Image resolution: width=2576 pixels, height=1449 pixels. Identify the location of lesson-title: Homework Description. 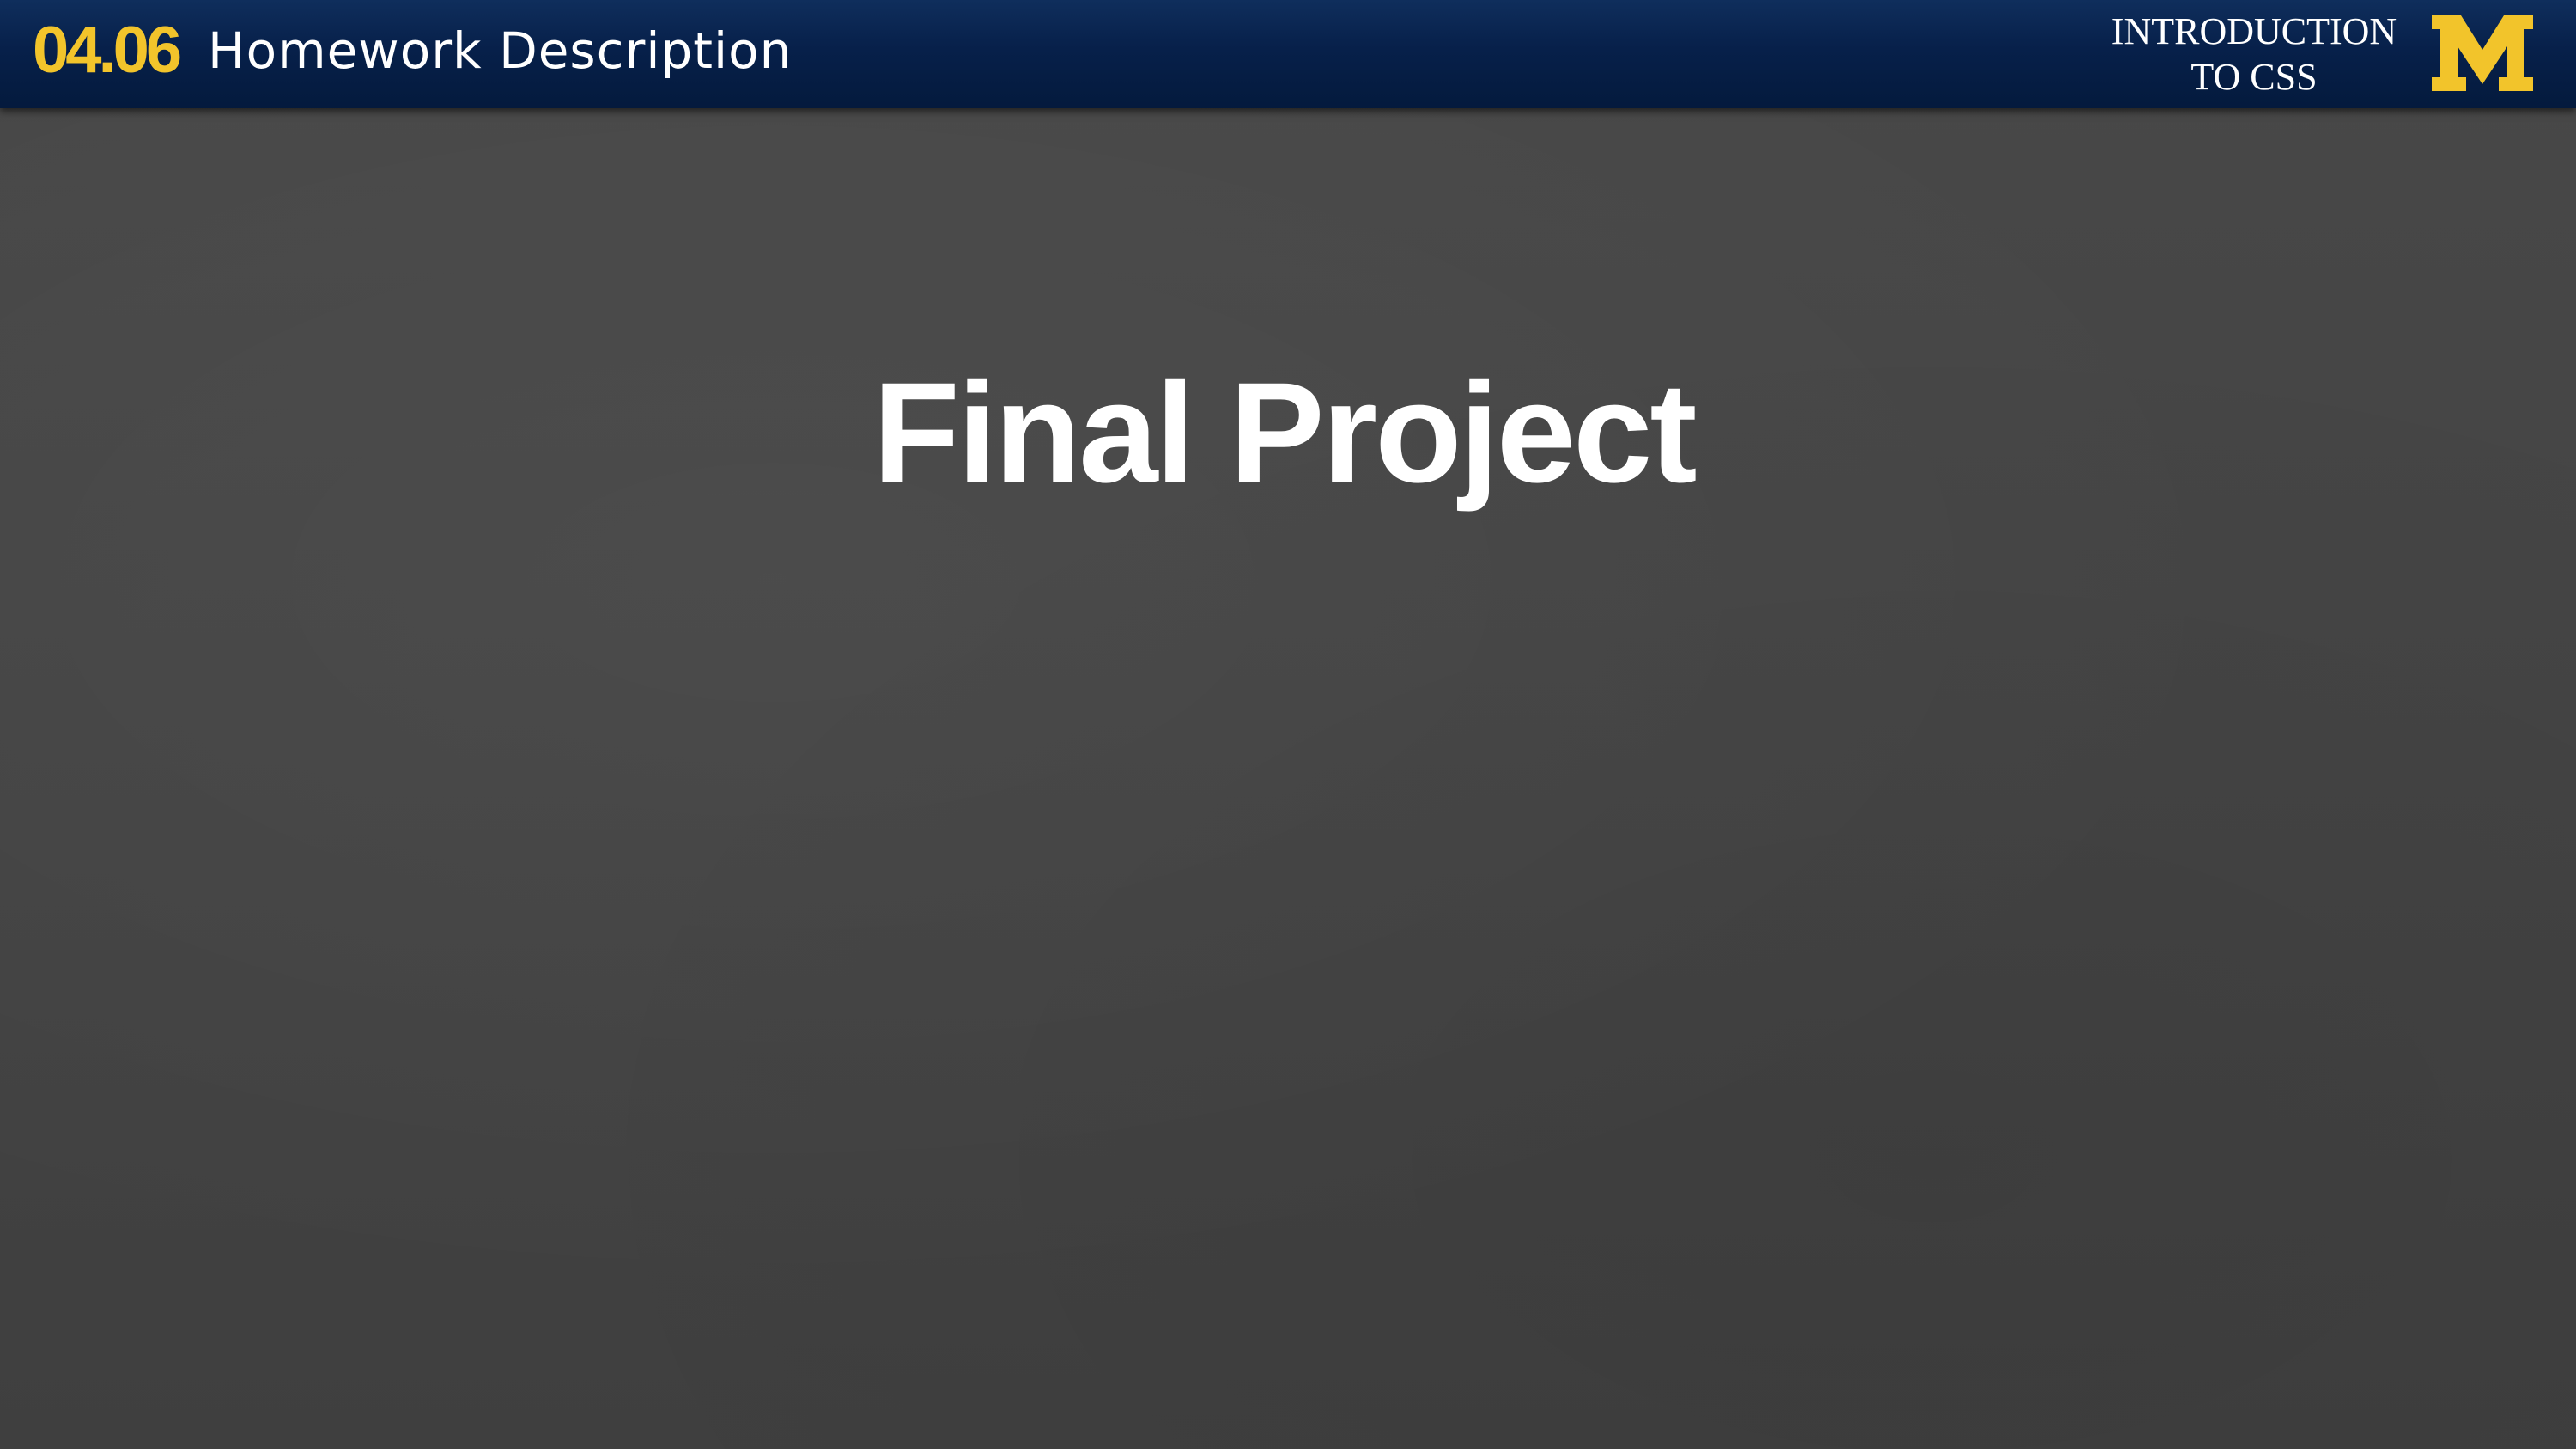
(501, 50).